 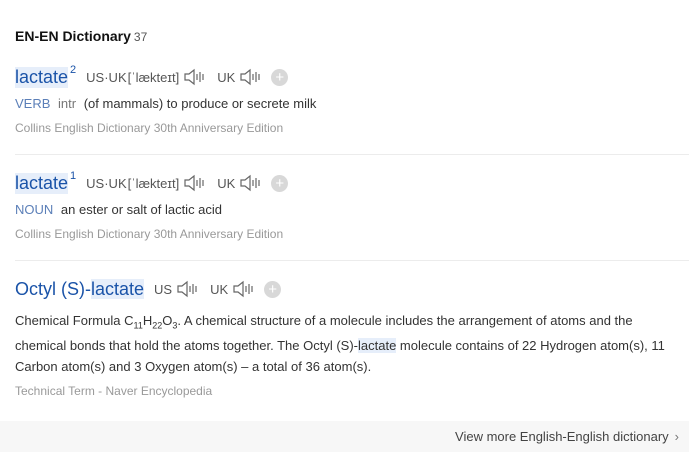 I want to click on section-title-text: EN-EN Dictionary, so click(x=73, y=36).